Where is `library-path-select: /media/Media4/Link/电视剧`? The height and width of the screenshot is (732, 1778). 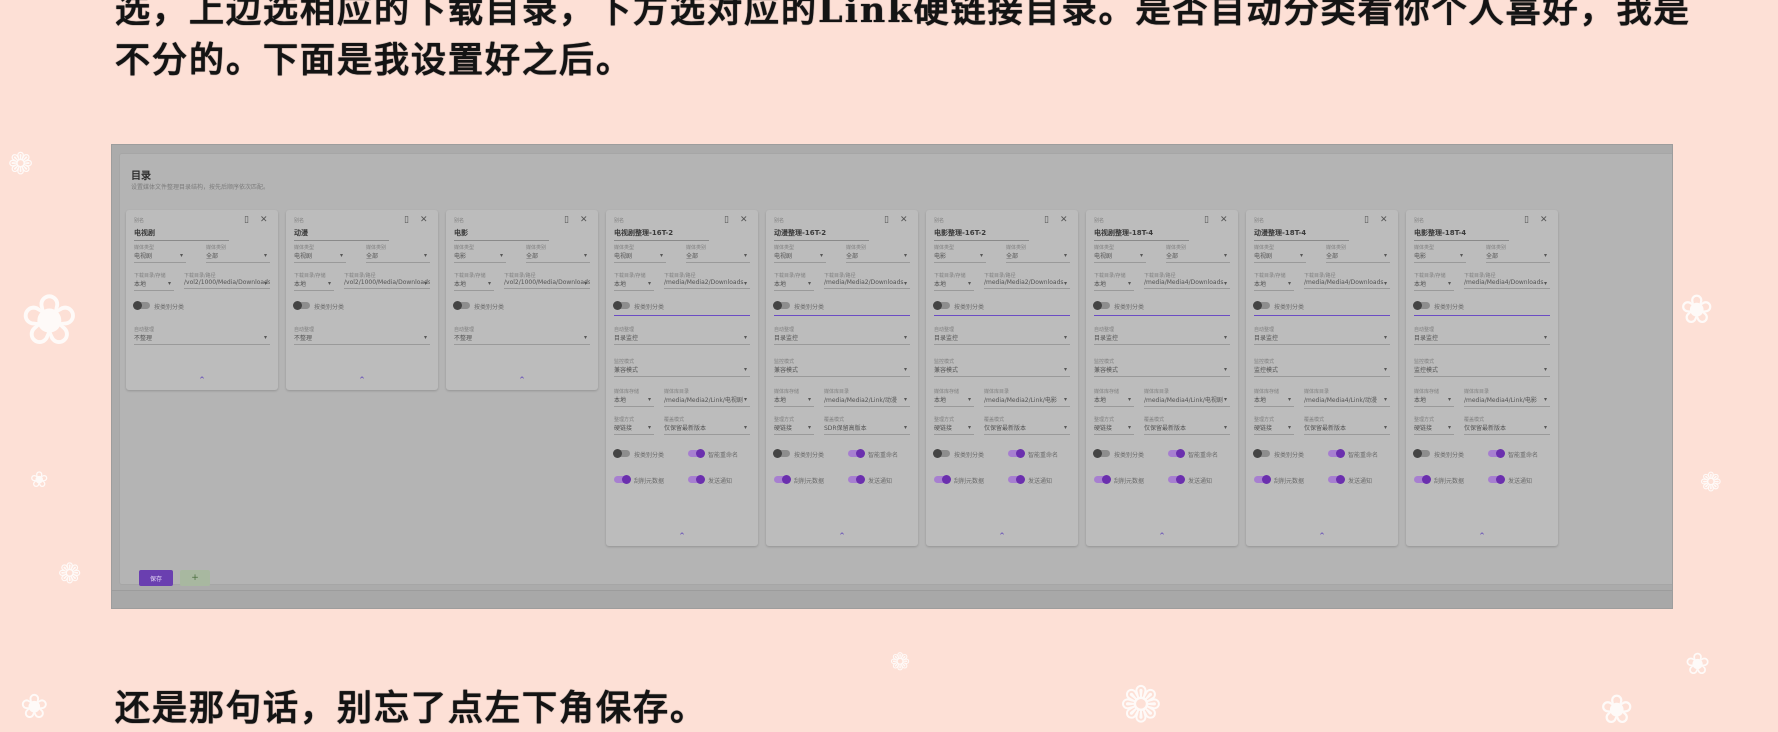 library-path-select: /media/Media4/Link/电视剧 is located at coordinates (1187, 401).